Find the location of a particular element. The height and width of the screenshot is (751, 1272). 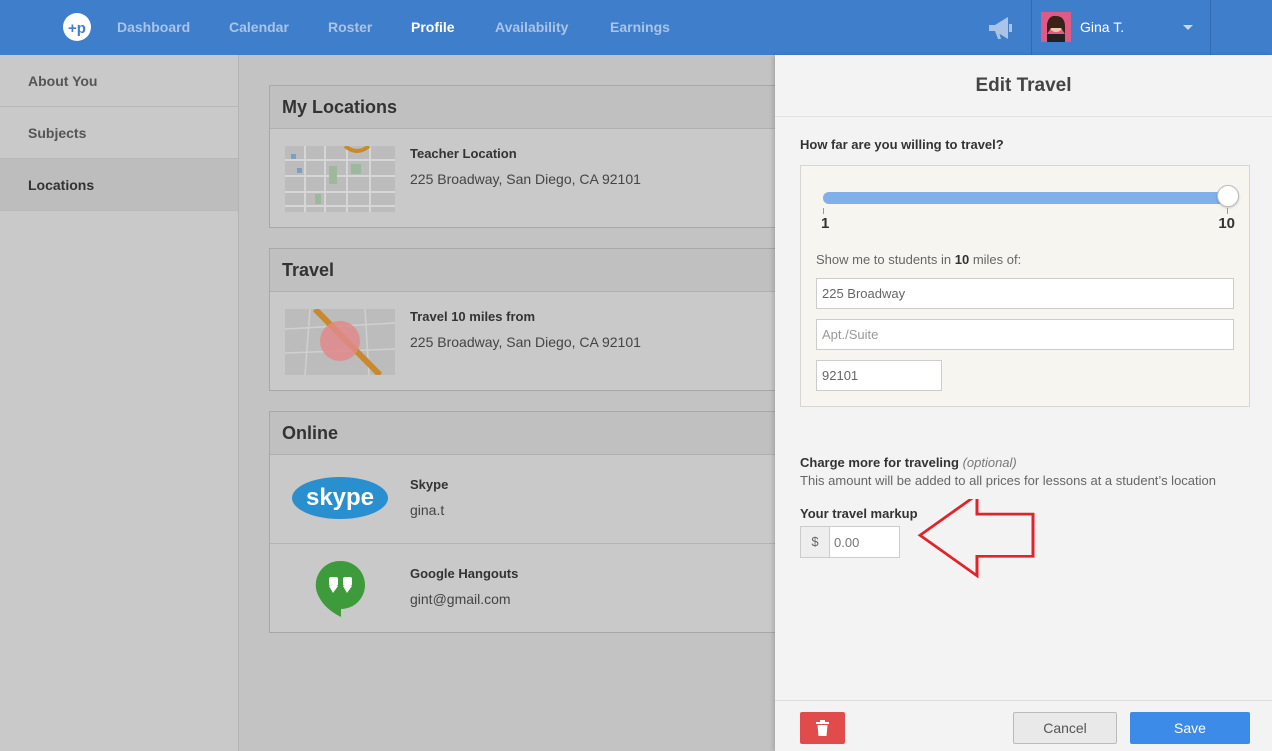

card-title: My Locations is located at coordinates (529, 107).